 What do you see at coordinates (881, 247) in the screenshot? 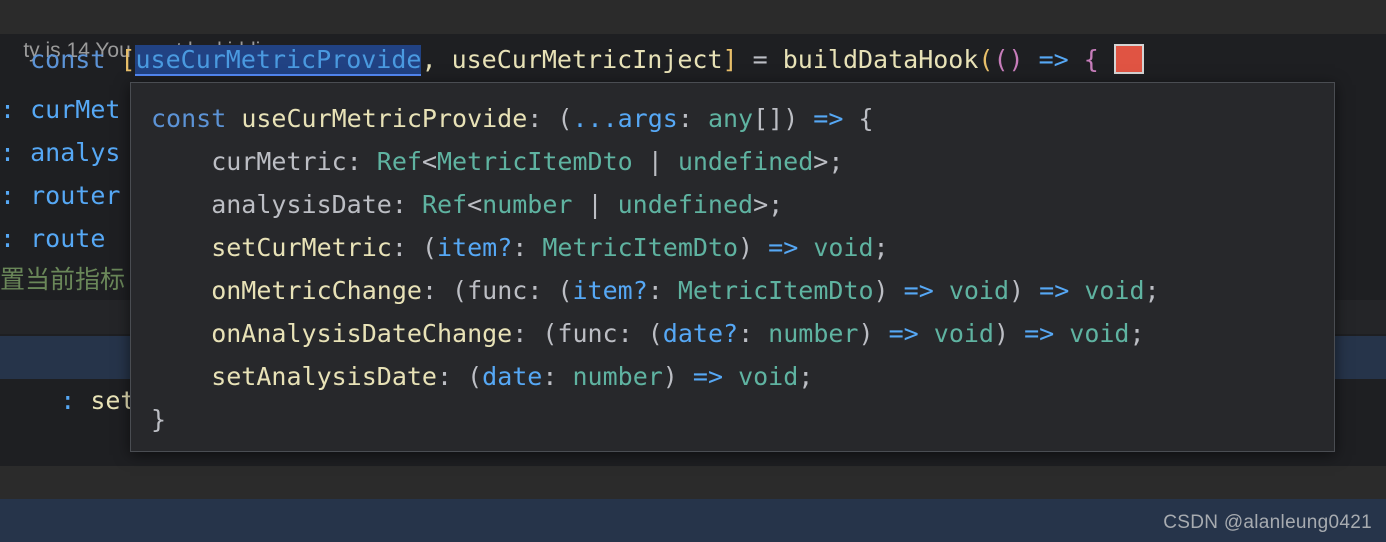
I see `tt-setcurmetric-token-9: ;` at bounding box center [881, 247].